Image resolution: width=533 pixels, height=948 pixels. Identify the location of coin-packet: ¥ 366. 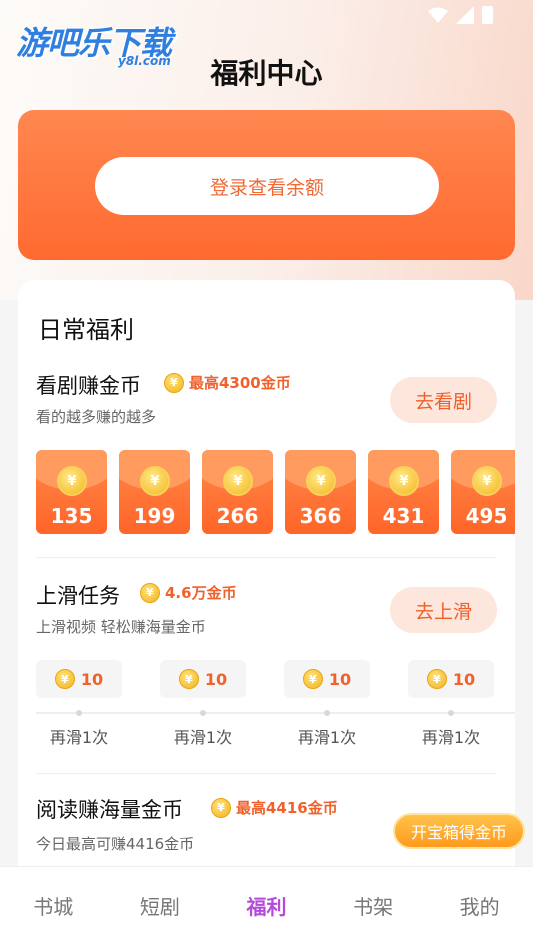
(320, 492).